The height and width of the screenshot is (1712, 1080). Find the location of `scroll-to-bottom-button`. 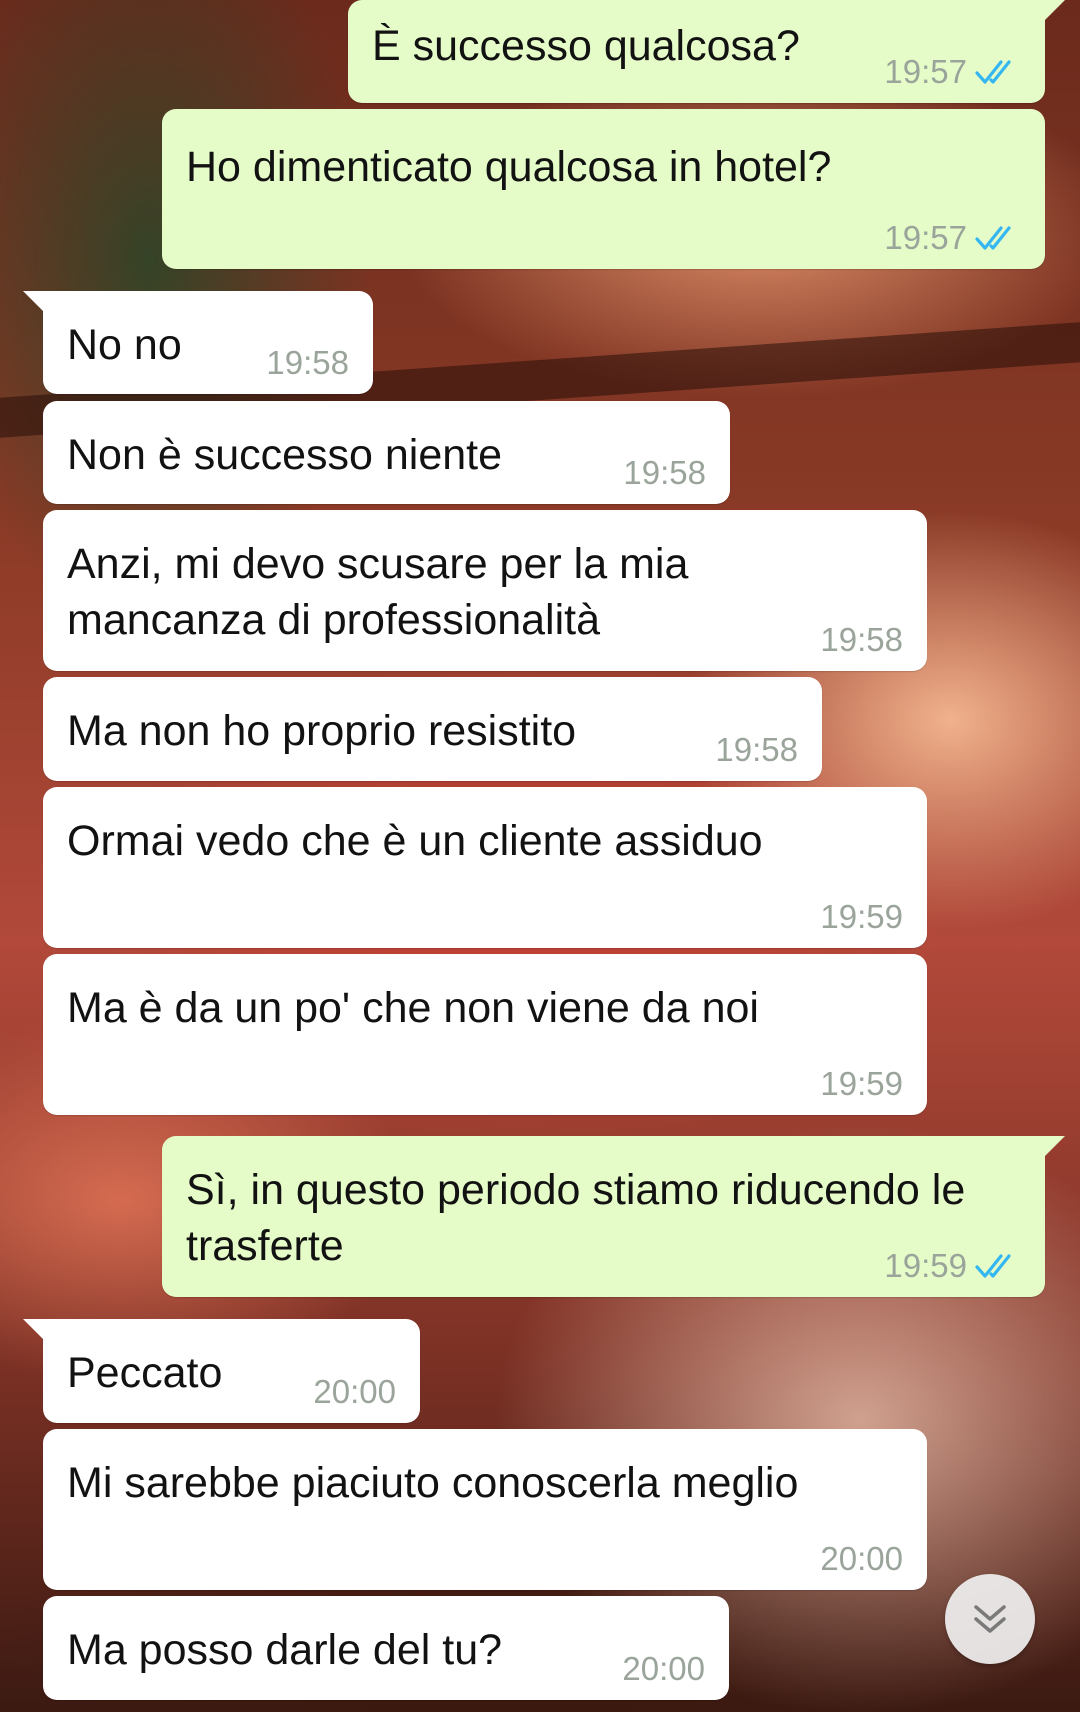

scroll-to-bottom-button is located at coordinates (990, 1619).